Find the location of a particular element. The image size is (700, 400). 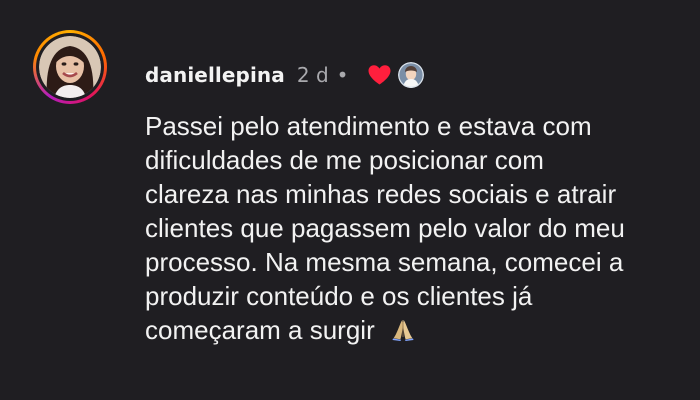

heart-icon is located at coordinates (379, 75).